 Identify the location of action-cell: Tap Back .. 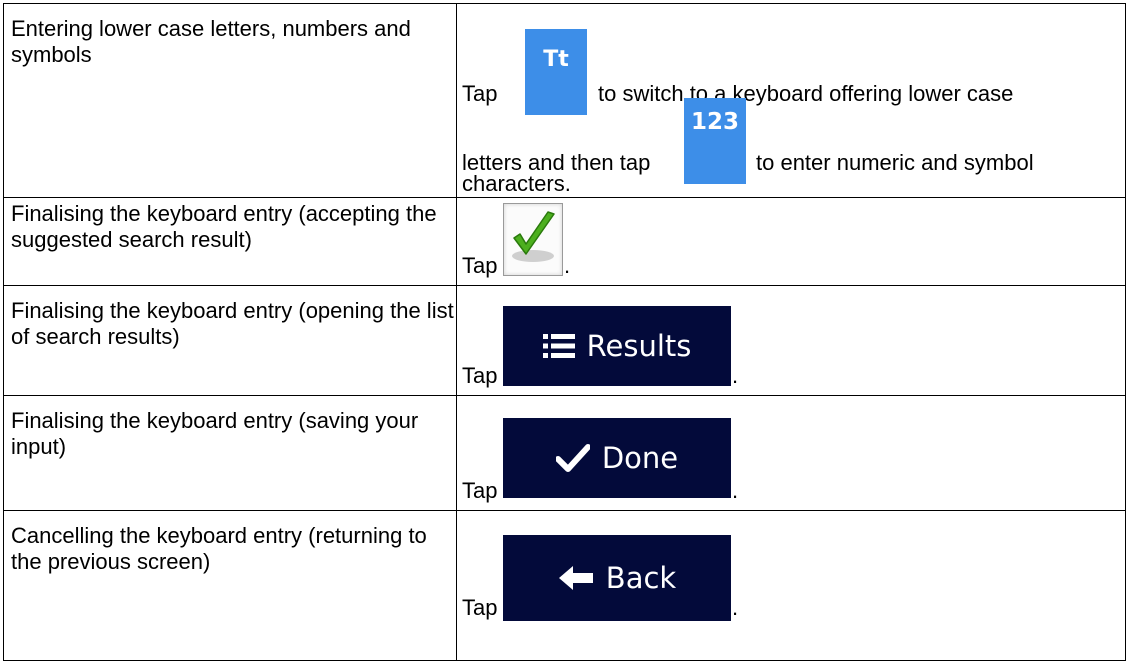
(791, 585).